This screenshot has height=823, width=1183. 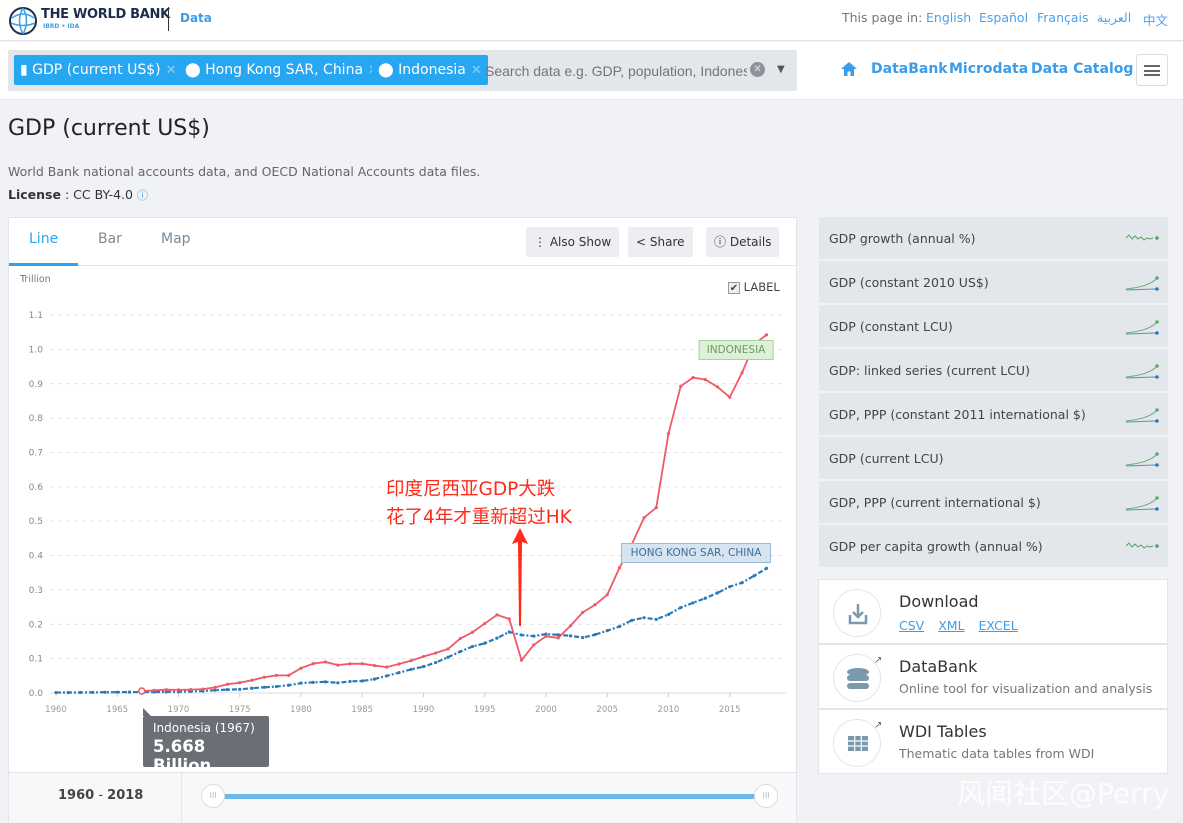 I want to click on annotation-arrow-icon, so click(x=520, y=577).